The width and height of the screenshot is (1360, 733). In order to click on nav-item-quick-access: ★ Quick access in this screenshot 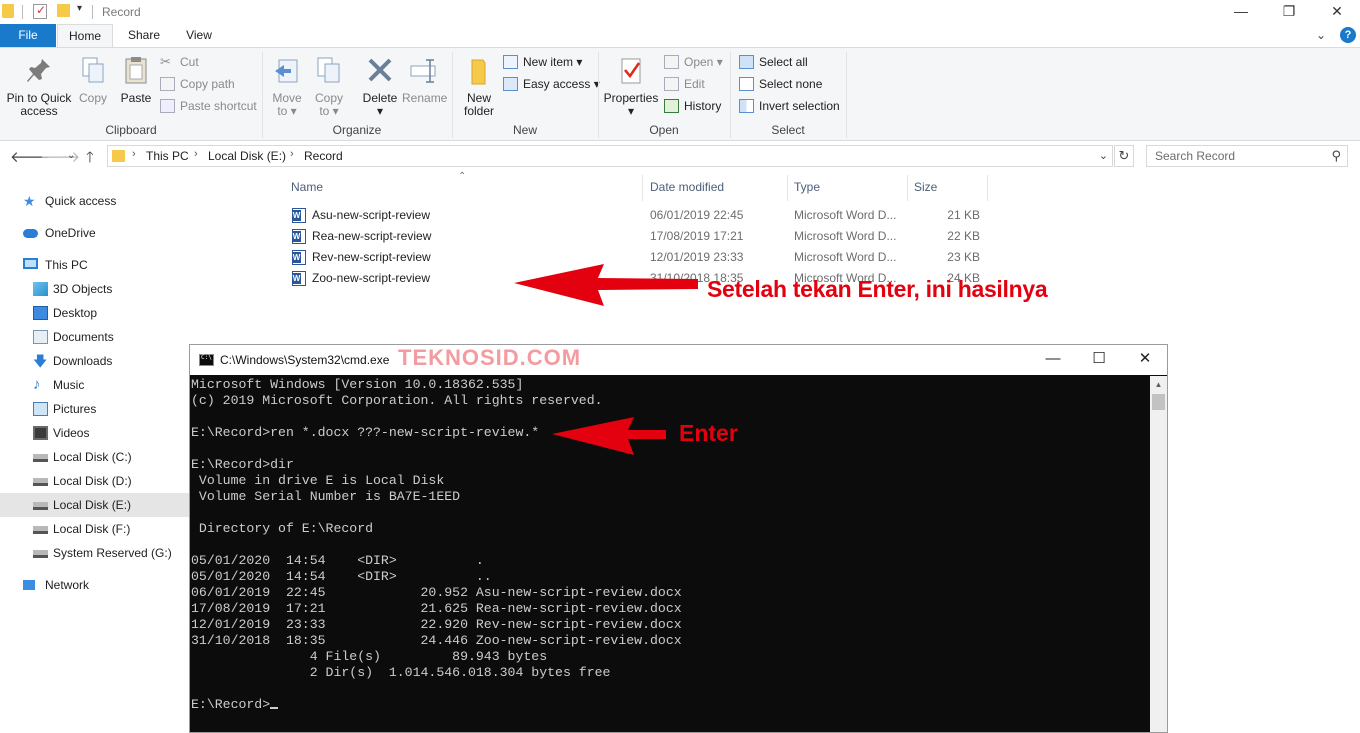, I will do `click(95, 201)`.